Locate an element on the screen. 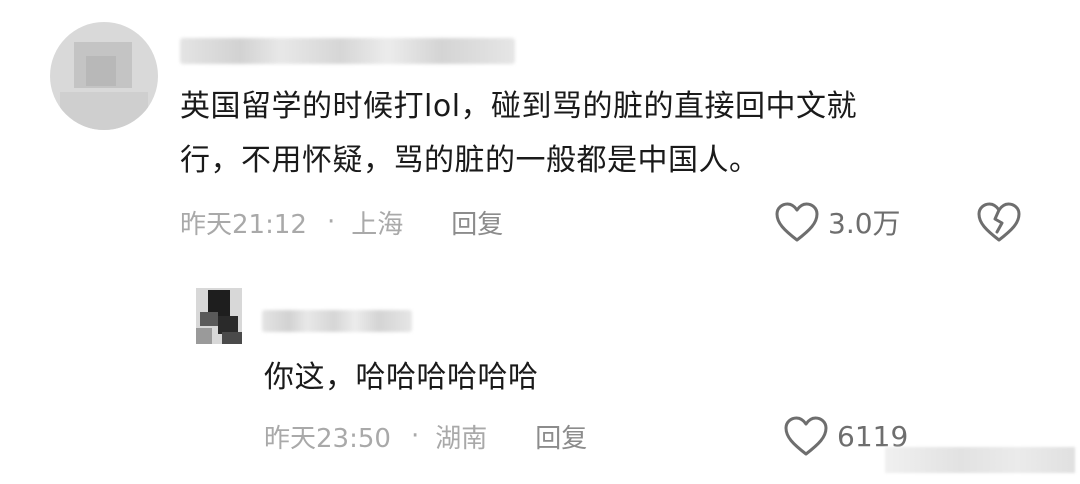 The image size is (1080, 484). dislike-button is located at coordinates (999, 222).